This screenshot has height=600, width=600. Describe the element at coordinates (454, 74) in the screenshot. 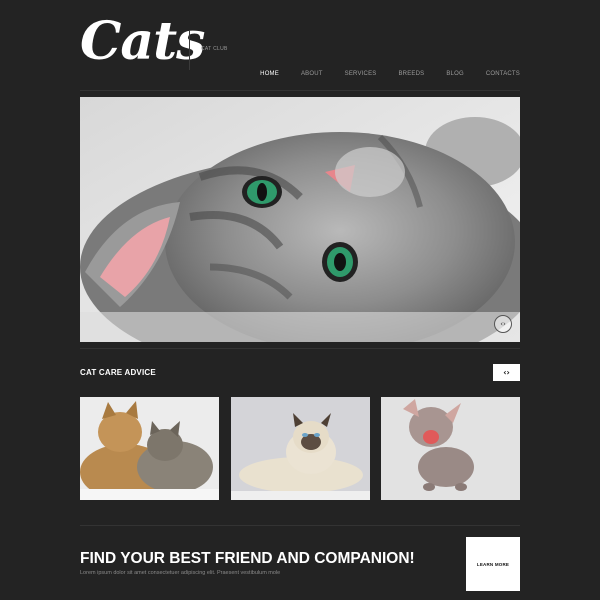

I see `nav-blog: BLOG` at that location.